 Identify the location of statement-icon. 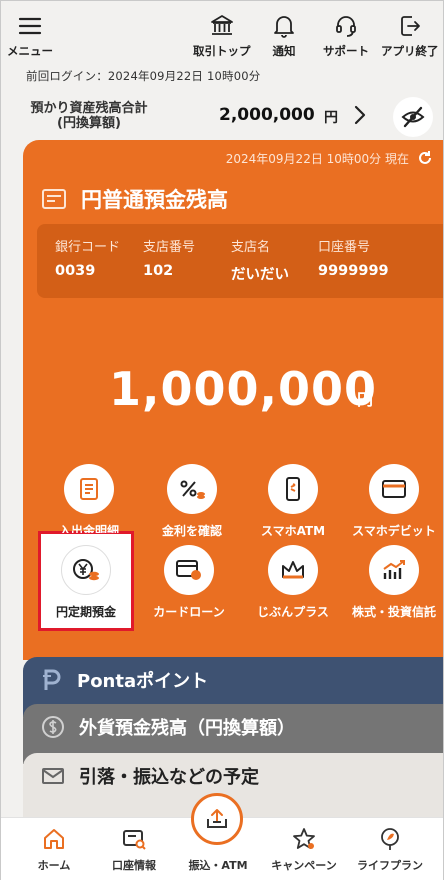
(89, 489).